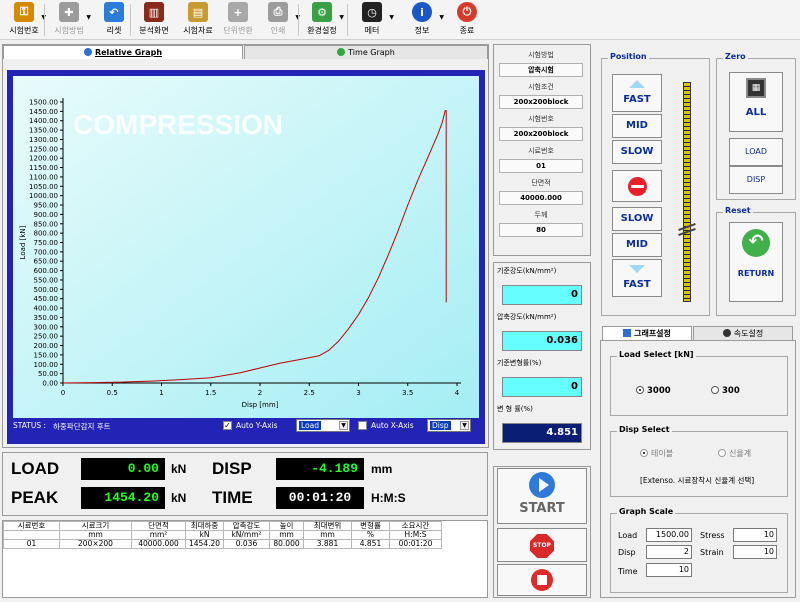 The width and height of the screenshot is (800, 602). What do you see at coordinates (46, 346) in the screenshot?
I see `y-tick-label: 200.00` at bounding box center [46, 346].